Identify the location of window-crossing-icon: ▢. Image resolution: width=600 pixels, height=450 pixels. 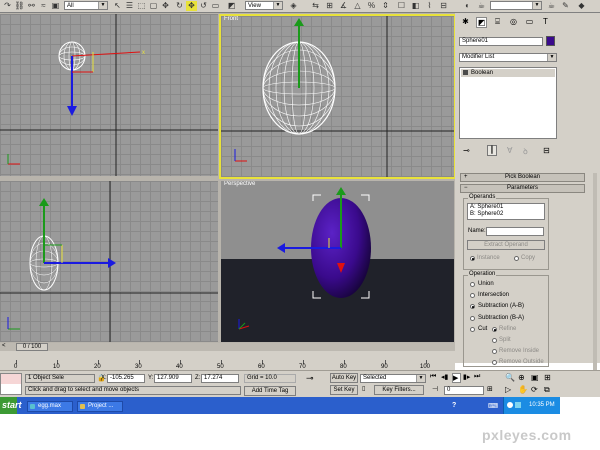
(153, 6).